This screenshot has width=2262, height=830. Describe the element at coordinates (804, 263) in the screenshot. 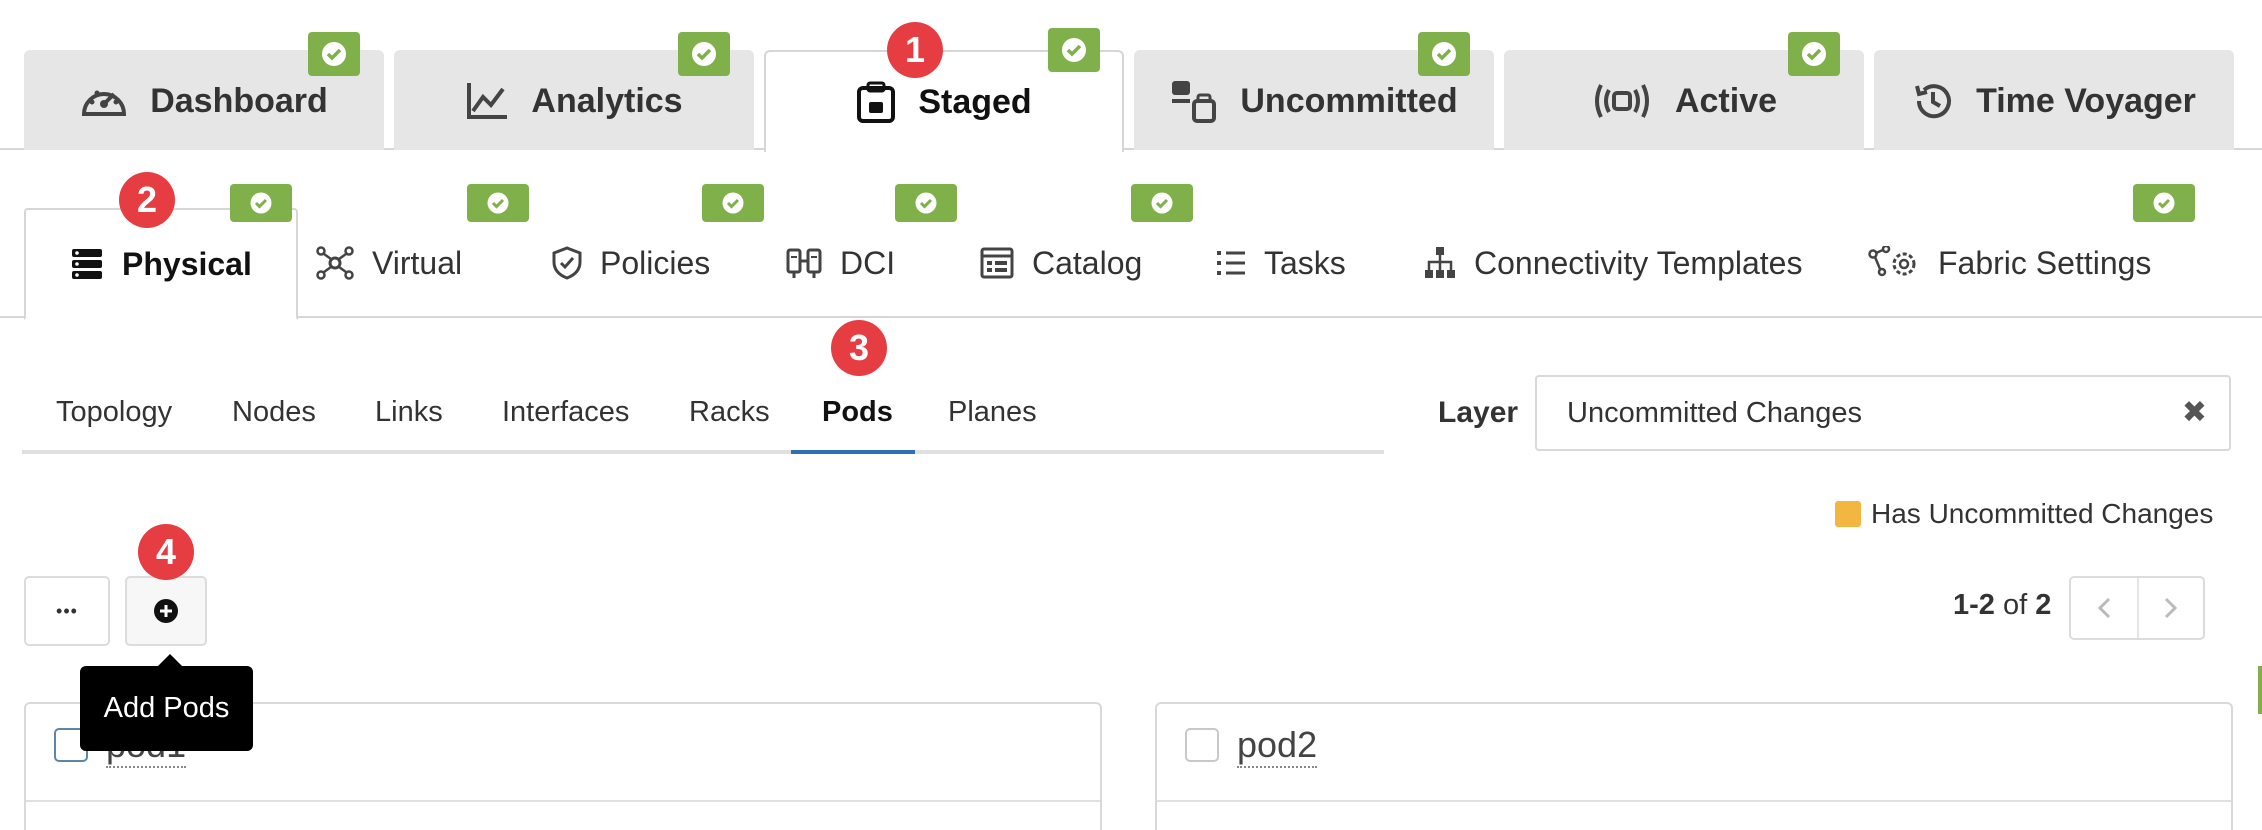

I see `dci-icon` at that location.